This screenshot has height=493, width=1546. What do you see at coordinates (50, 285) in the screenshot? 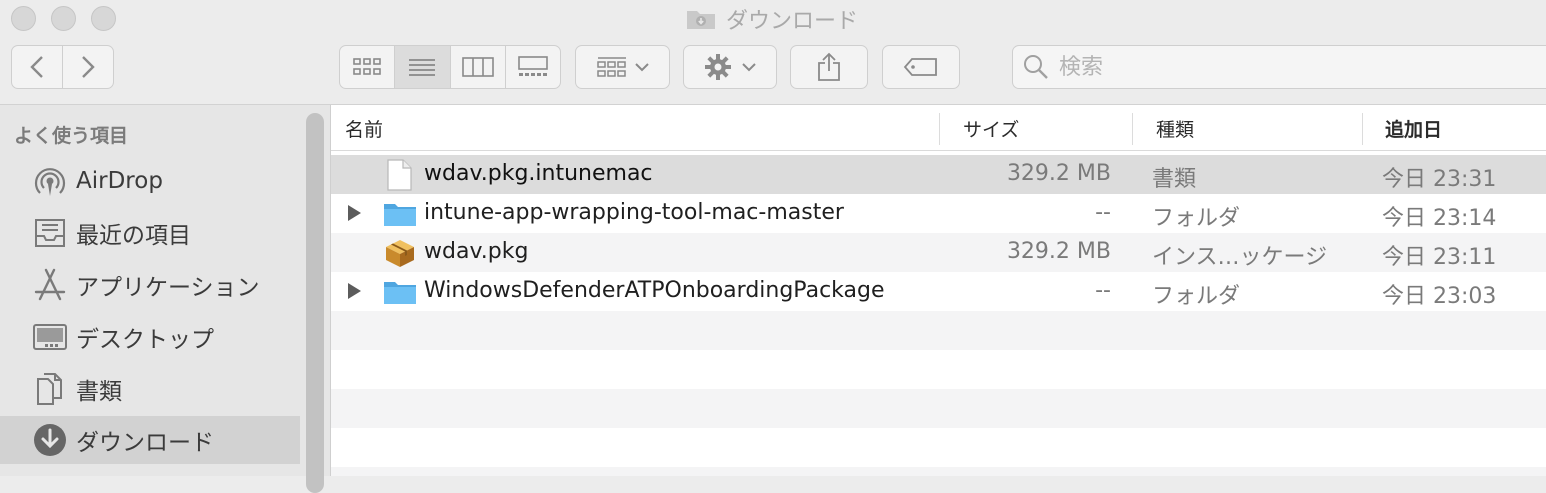
I see `applications-icon` at bounding box center [50, 285].